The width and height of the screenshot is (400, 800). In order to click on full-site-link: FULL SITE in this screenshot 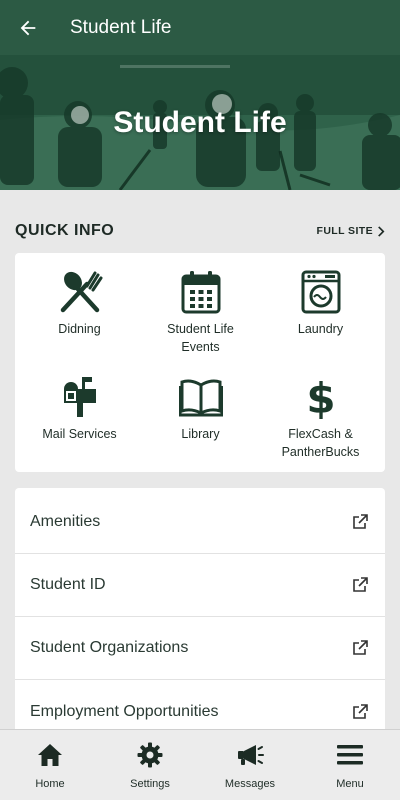, I will do `click(351, 231)`.